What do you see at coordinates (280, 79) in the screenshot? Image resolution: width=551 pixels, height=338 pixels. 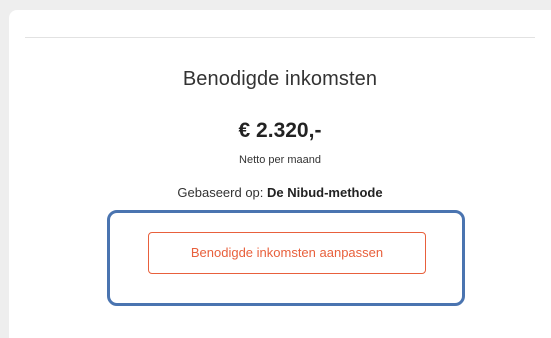 I see `card-title: Benodigde inkomsten` at bounding box center [280, 79].